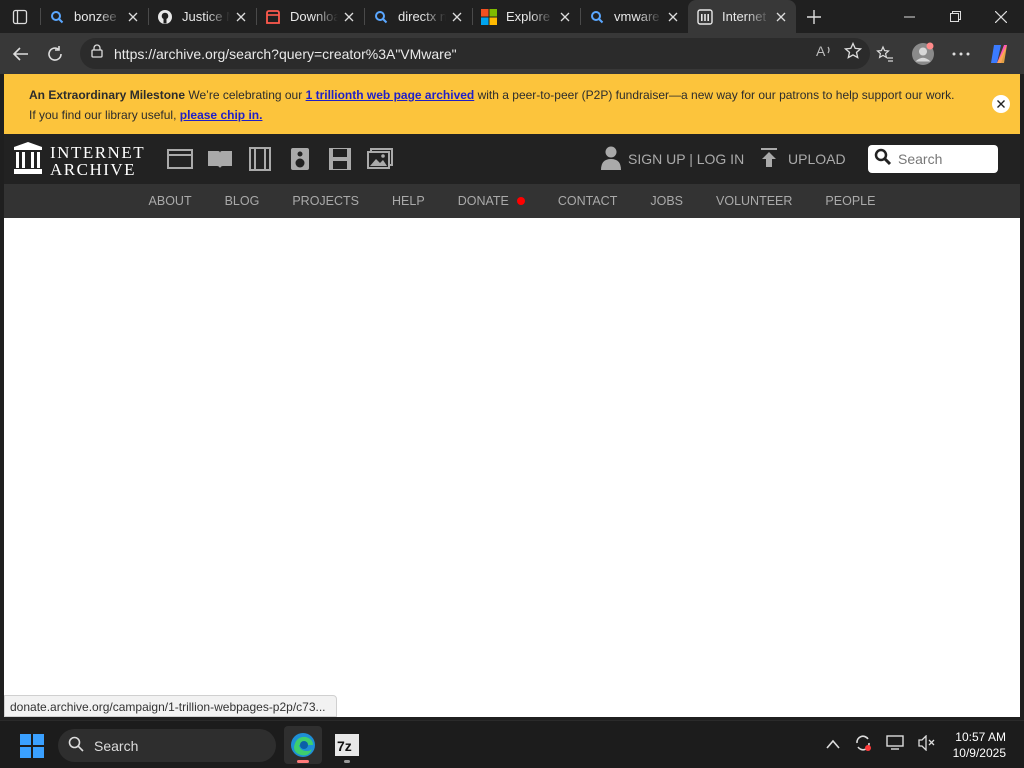 This screenshot has width=1024, height=768. Describe the element at coordinates (21, 54) in the screenshot. I see `back-arrow-icon` at that location.